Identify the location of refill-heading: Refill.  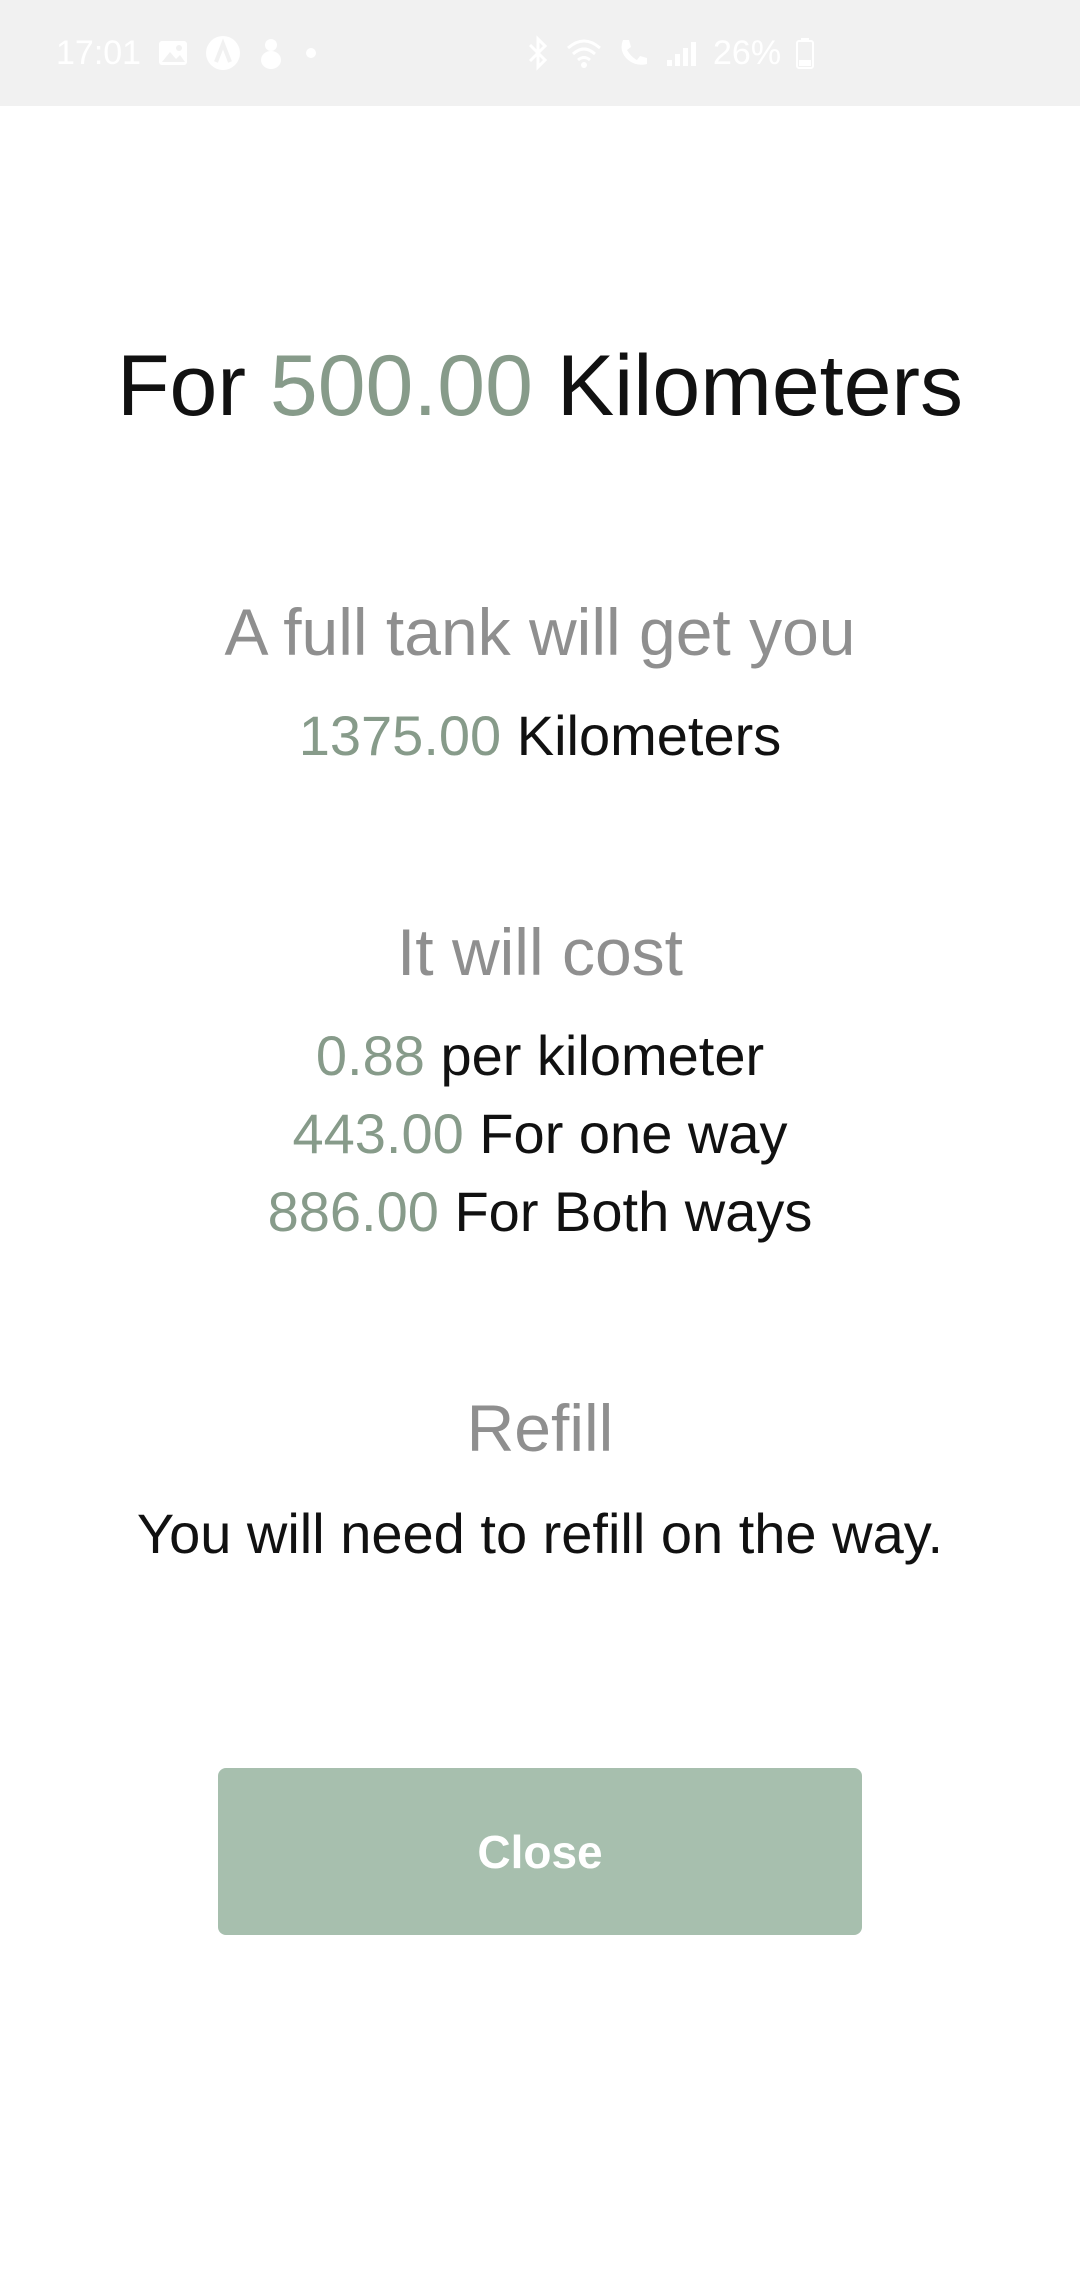
(540, 1428).